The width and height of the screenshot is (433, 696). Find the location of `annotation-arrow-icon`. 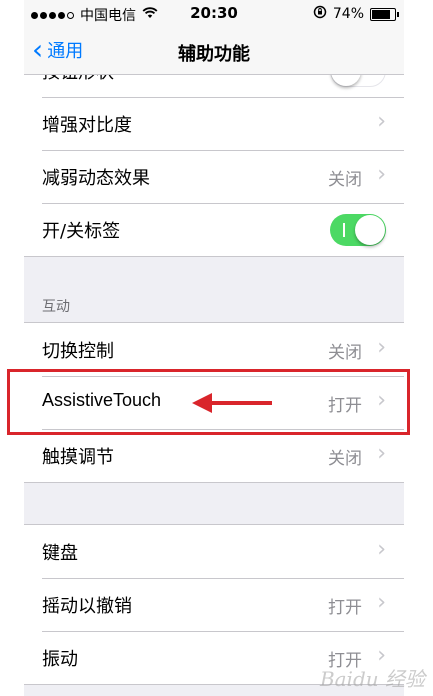

annotation-arrow-icon is located at coordinates (232, 405).